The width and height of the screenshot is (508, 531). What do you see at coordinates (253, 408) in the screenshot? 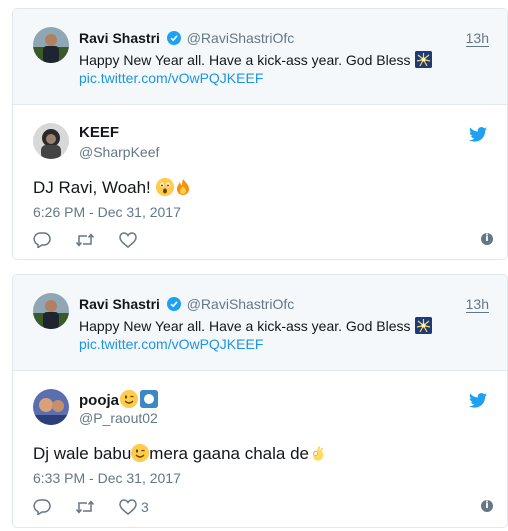
I see `reply-header: pooja @P_raout02` at bounding box center [253, 408].